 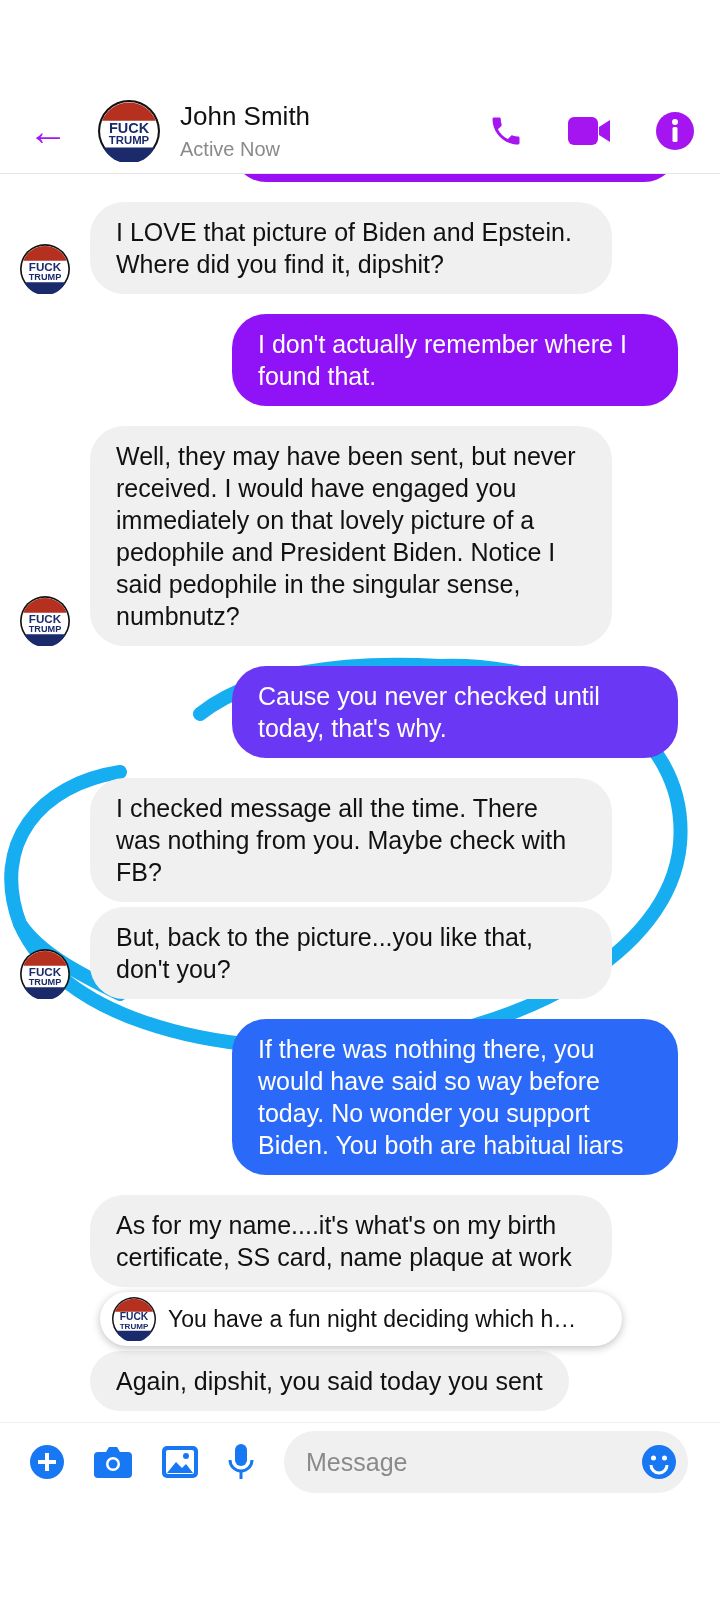 What do you see at coordinates (47, 1462) in the screenshot?
I see `plus-icon` at bounding box center [47, 1462].